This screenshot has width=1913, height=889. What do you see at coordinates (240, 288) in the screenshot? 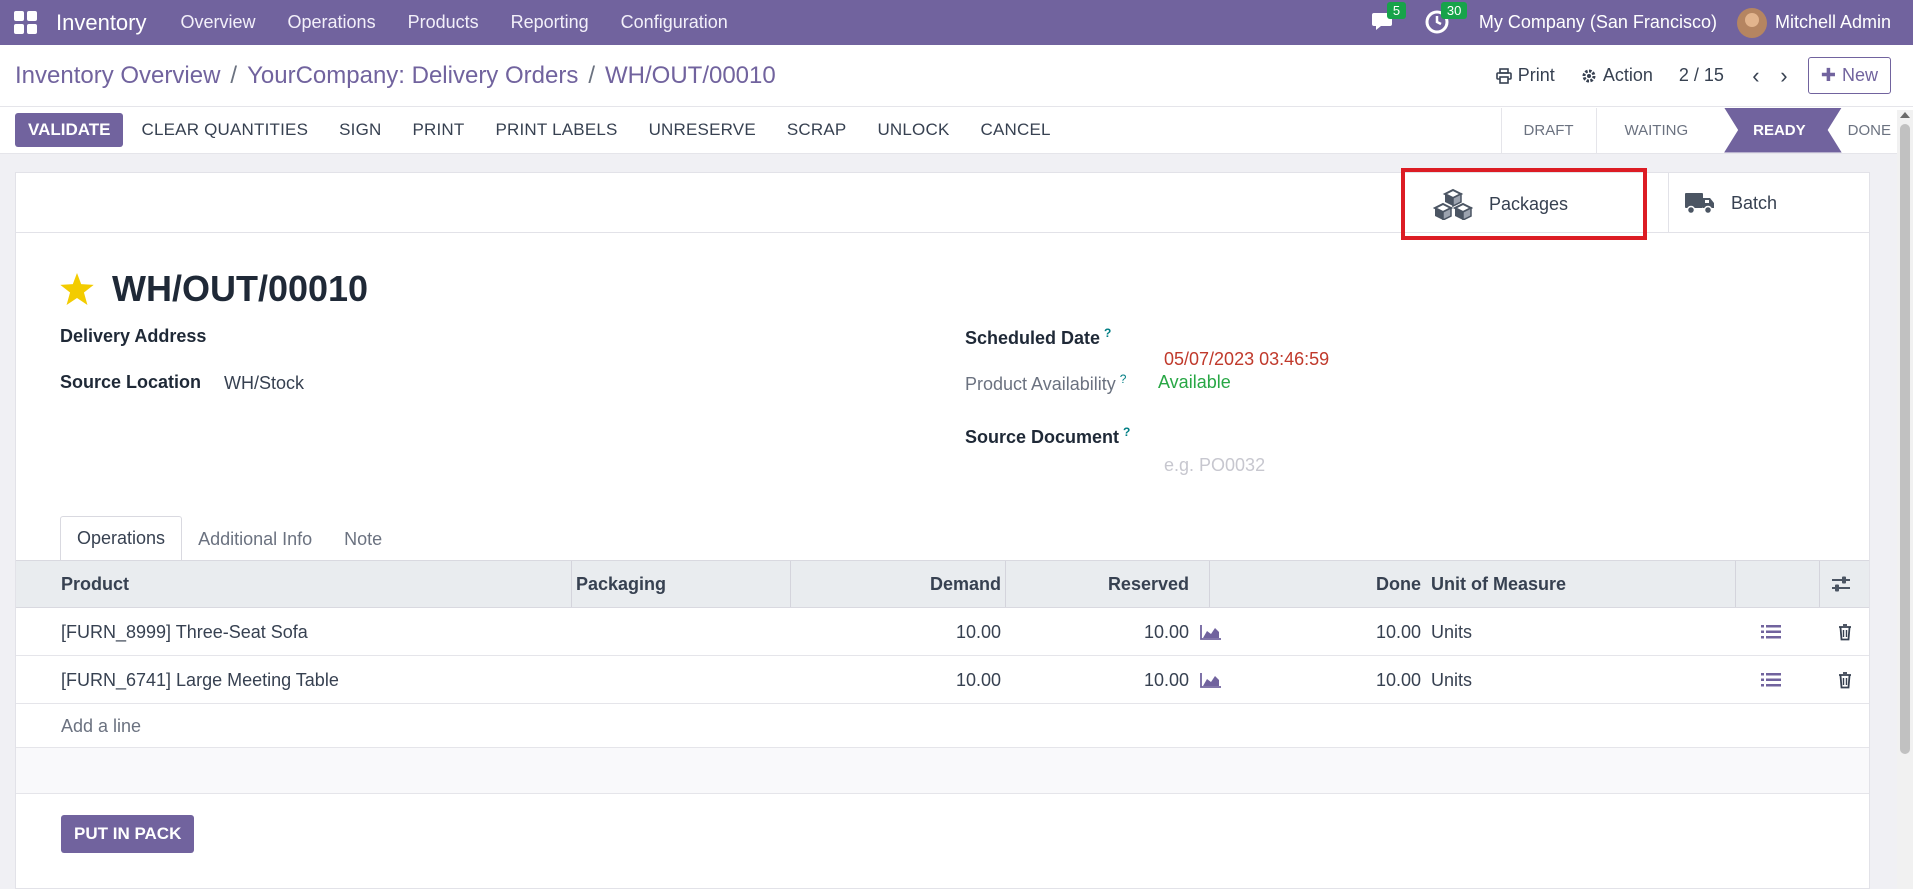
I see `record-title: WH/OUT/00010` at bounding box center [240, 288].